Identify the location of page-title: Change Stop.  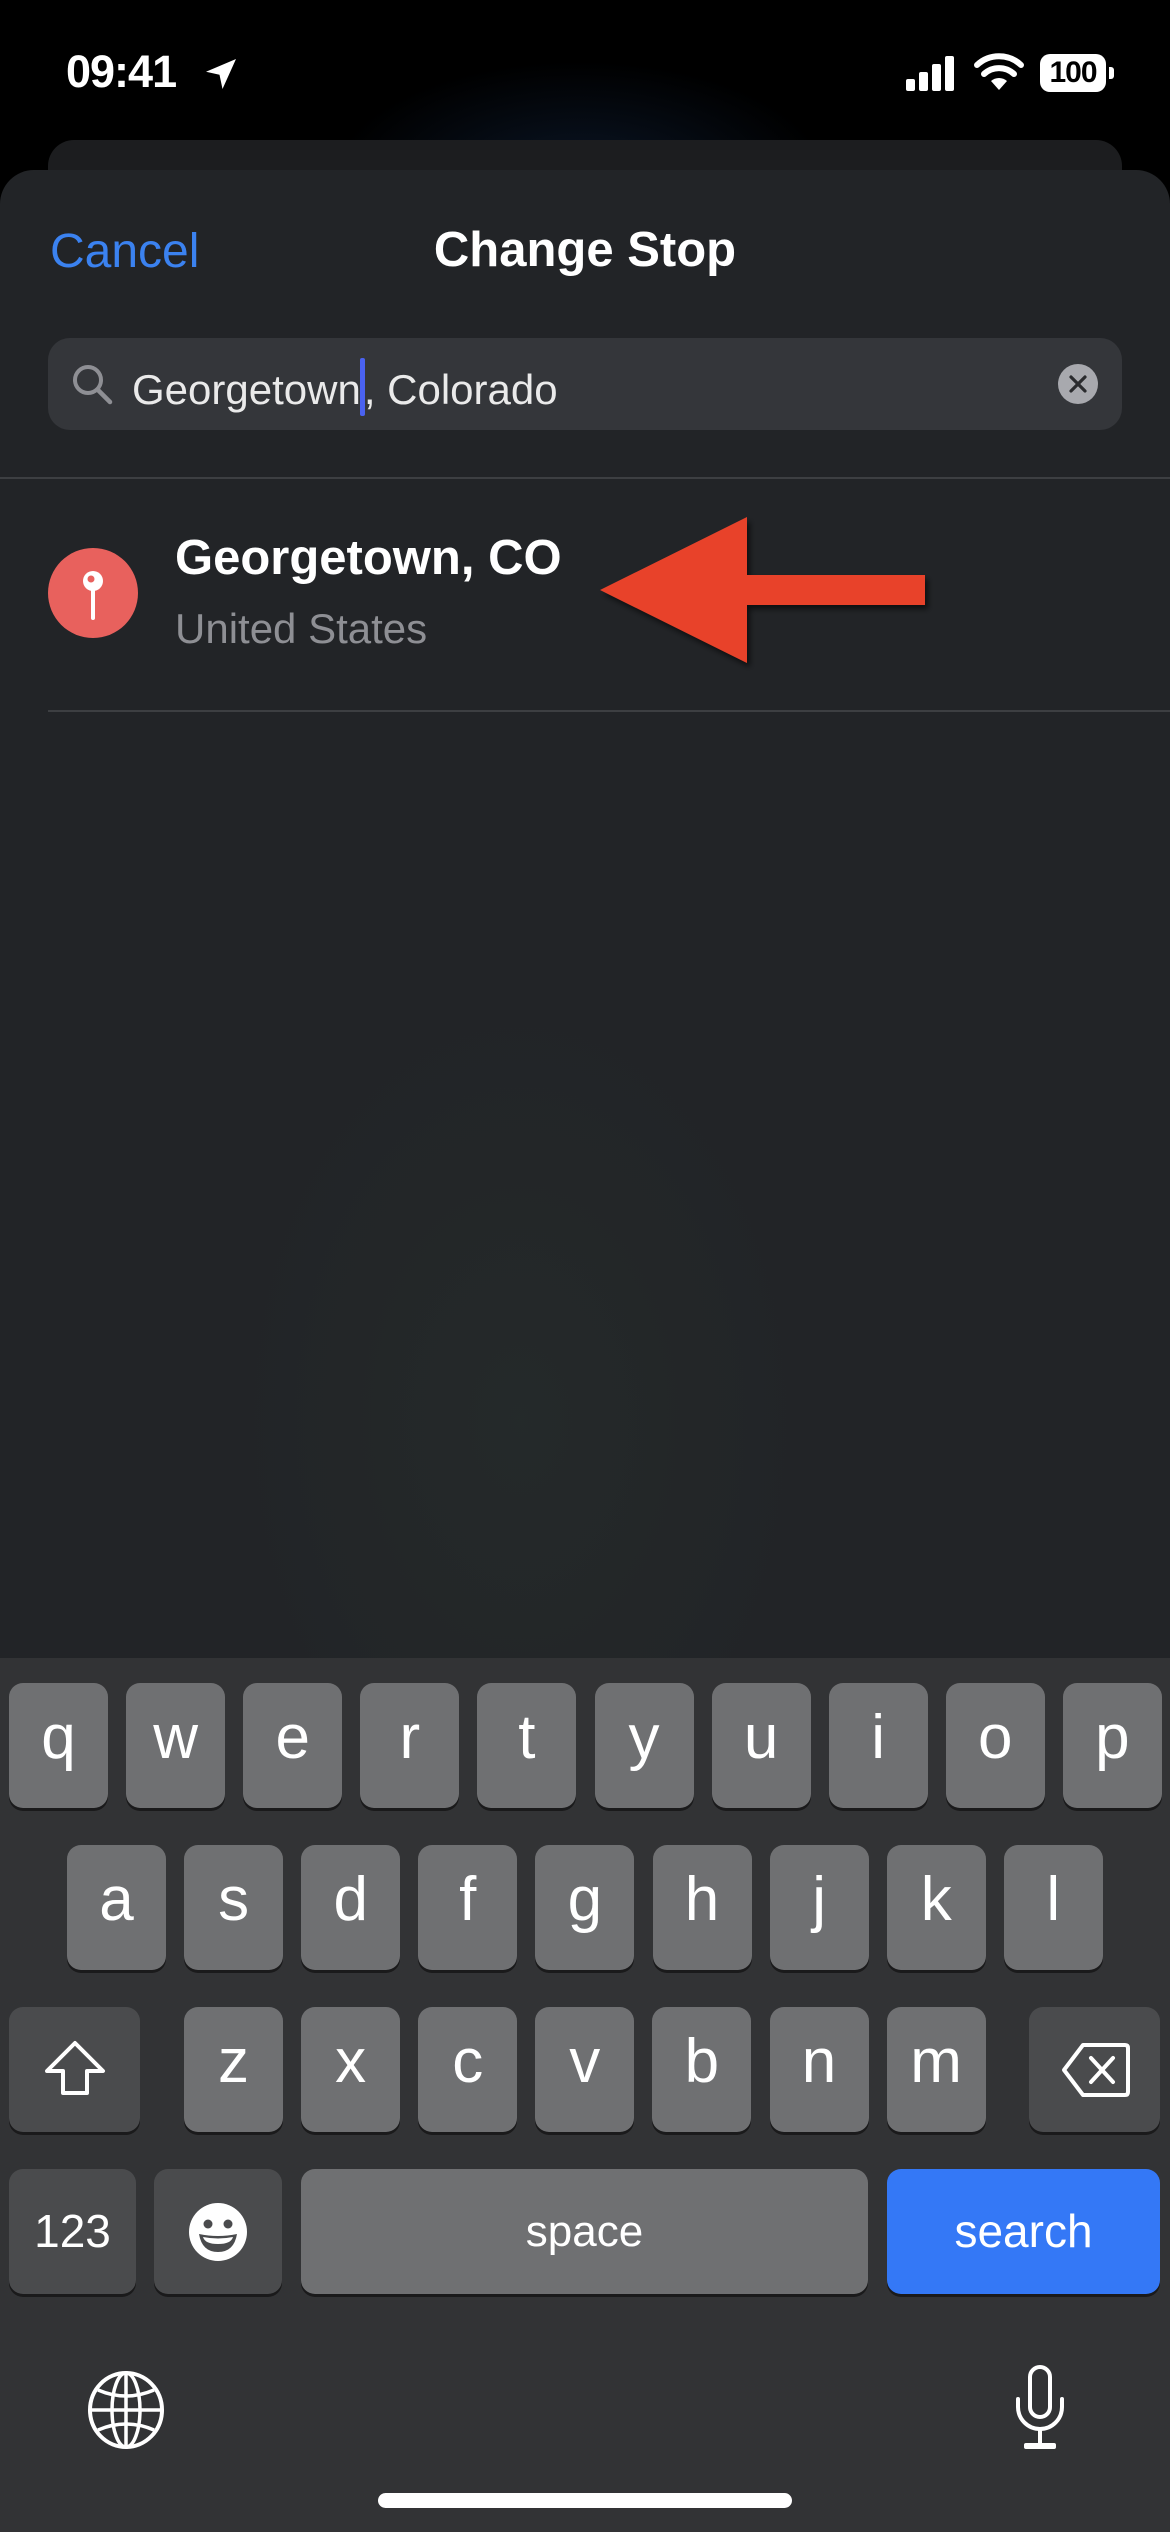
(585, 250).